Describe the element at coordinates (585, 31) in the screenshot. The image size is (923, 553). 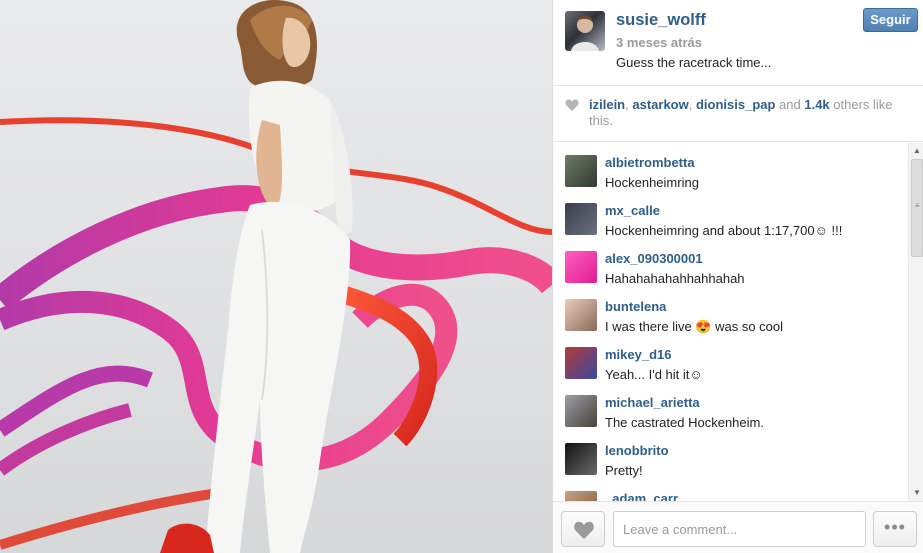
I see `author-avatar` at that location.